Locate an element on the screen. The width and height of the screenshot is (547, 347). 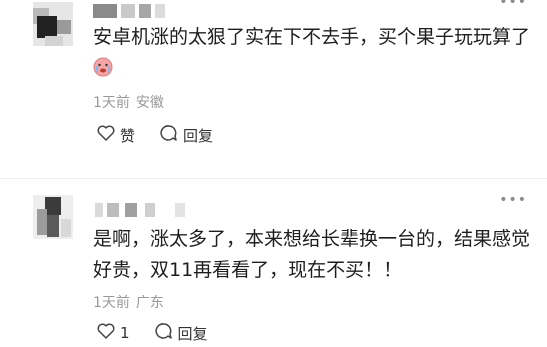
like-label: 赞 is located at coordinates (128, 135).